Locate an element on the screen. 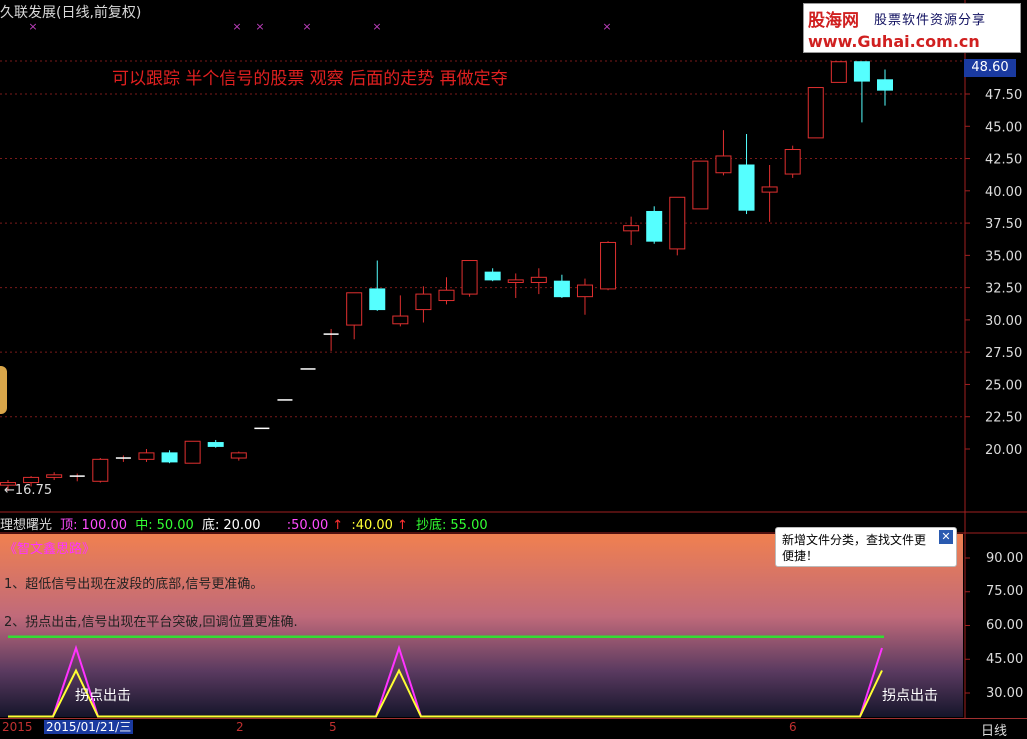  price-tick-label: 47.50 is located at coordinates (1003, 95).